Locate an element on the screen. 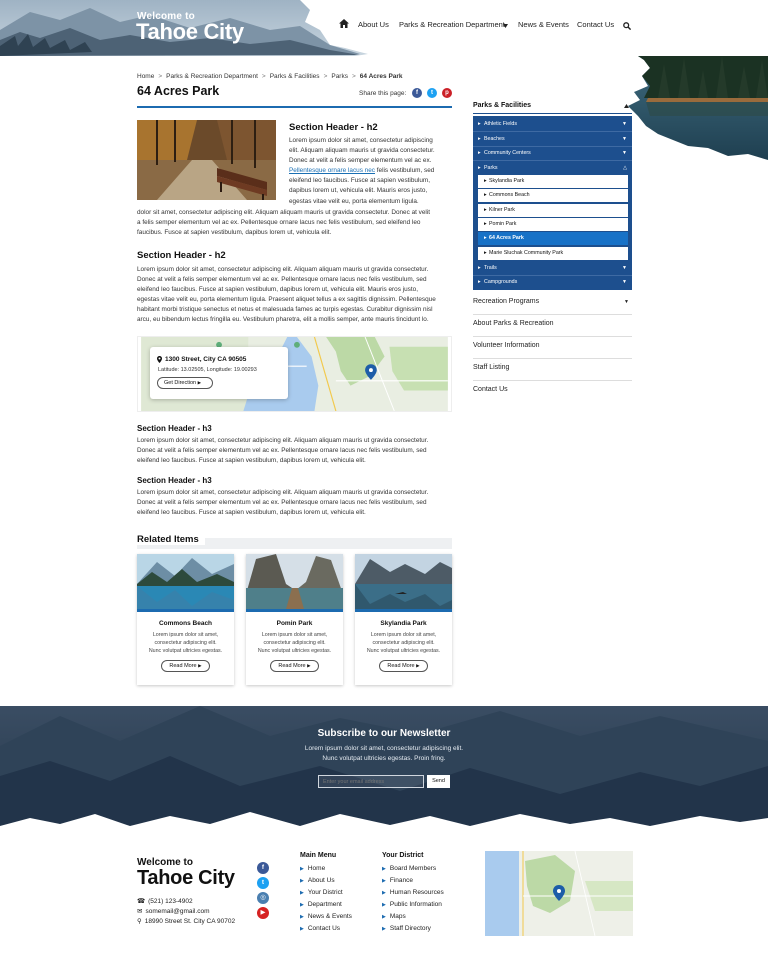 The height and width of the screenshot is (957, 768). footer-location-map is located at coordinates (559, 893).